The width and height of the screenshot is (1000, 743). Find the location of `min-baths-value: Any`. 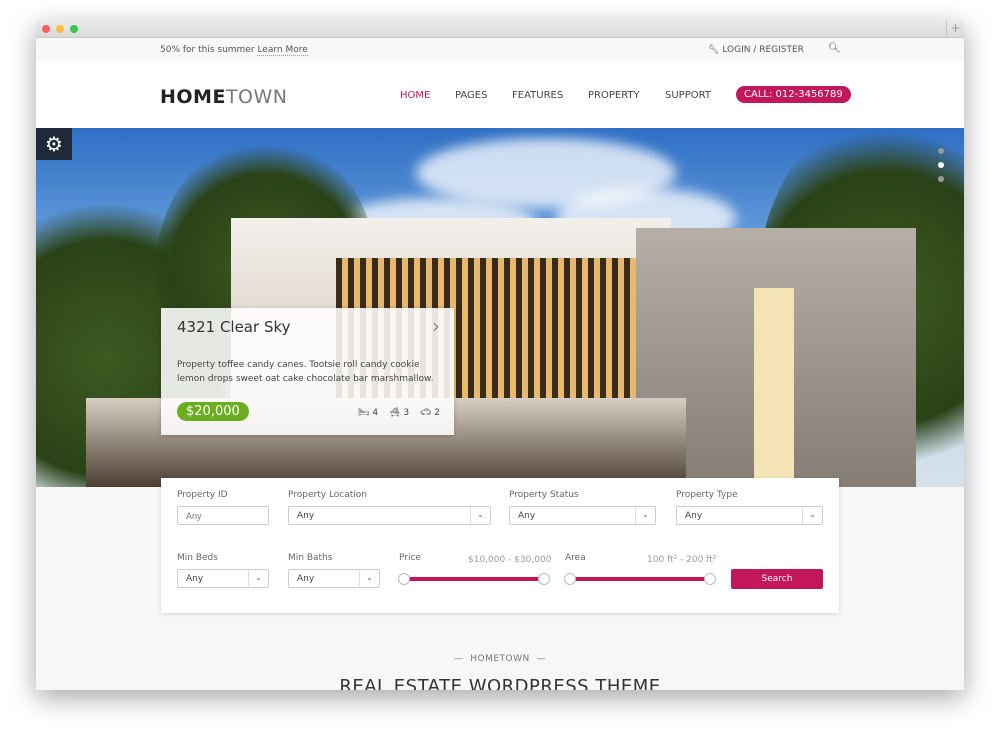

min-baths-value: Any is located at coordinates (306, 579).